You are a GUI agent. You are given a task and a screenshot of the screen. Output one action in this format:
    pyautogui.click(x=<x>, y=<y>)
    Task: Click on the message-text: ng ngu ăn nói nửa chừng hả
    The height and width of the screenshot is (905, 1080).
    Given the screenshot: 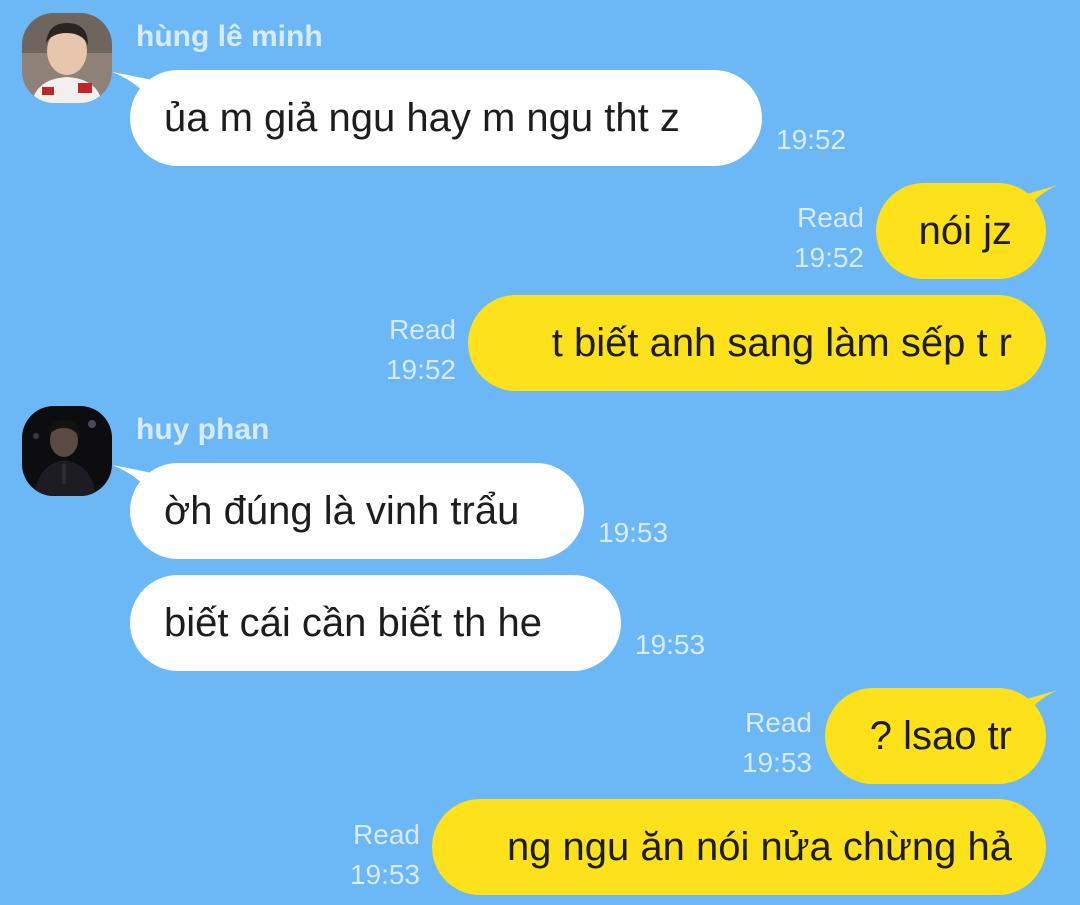 What is the action you would take?
    pyautogui.click(x=759, y=847)
    